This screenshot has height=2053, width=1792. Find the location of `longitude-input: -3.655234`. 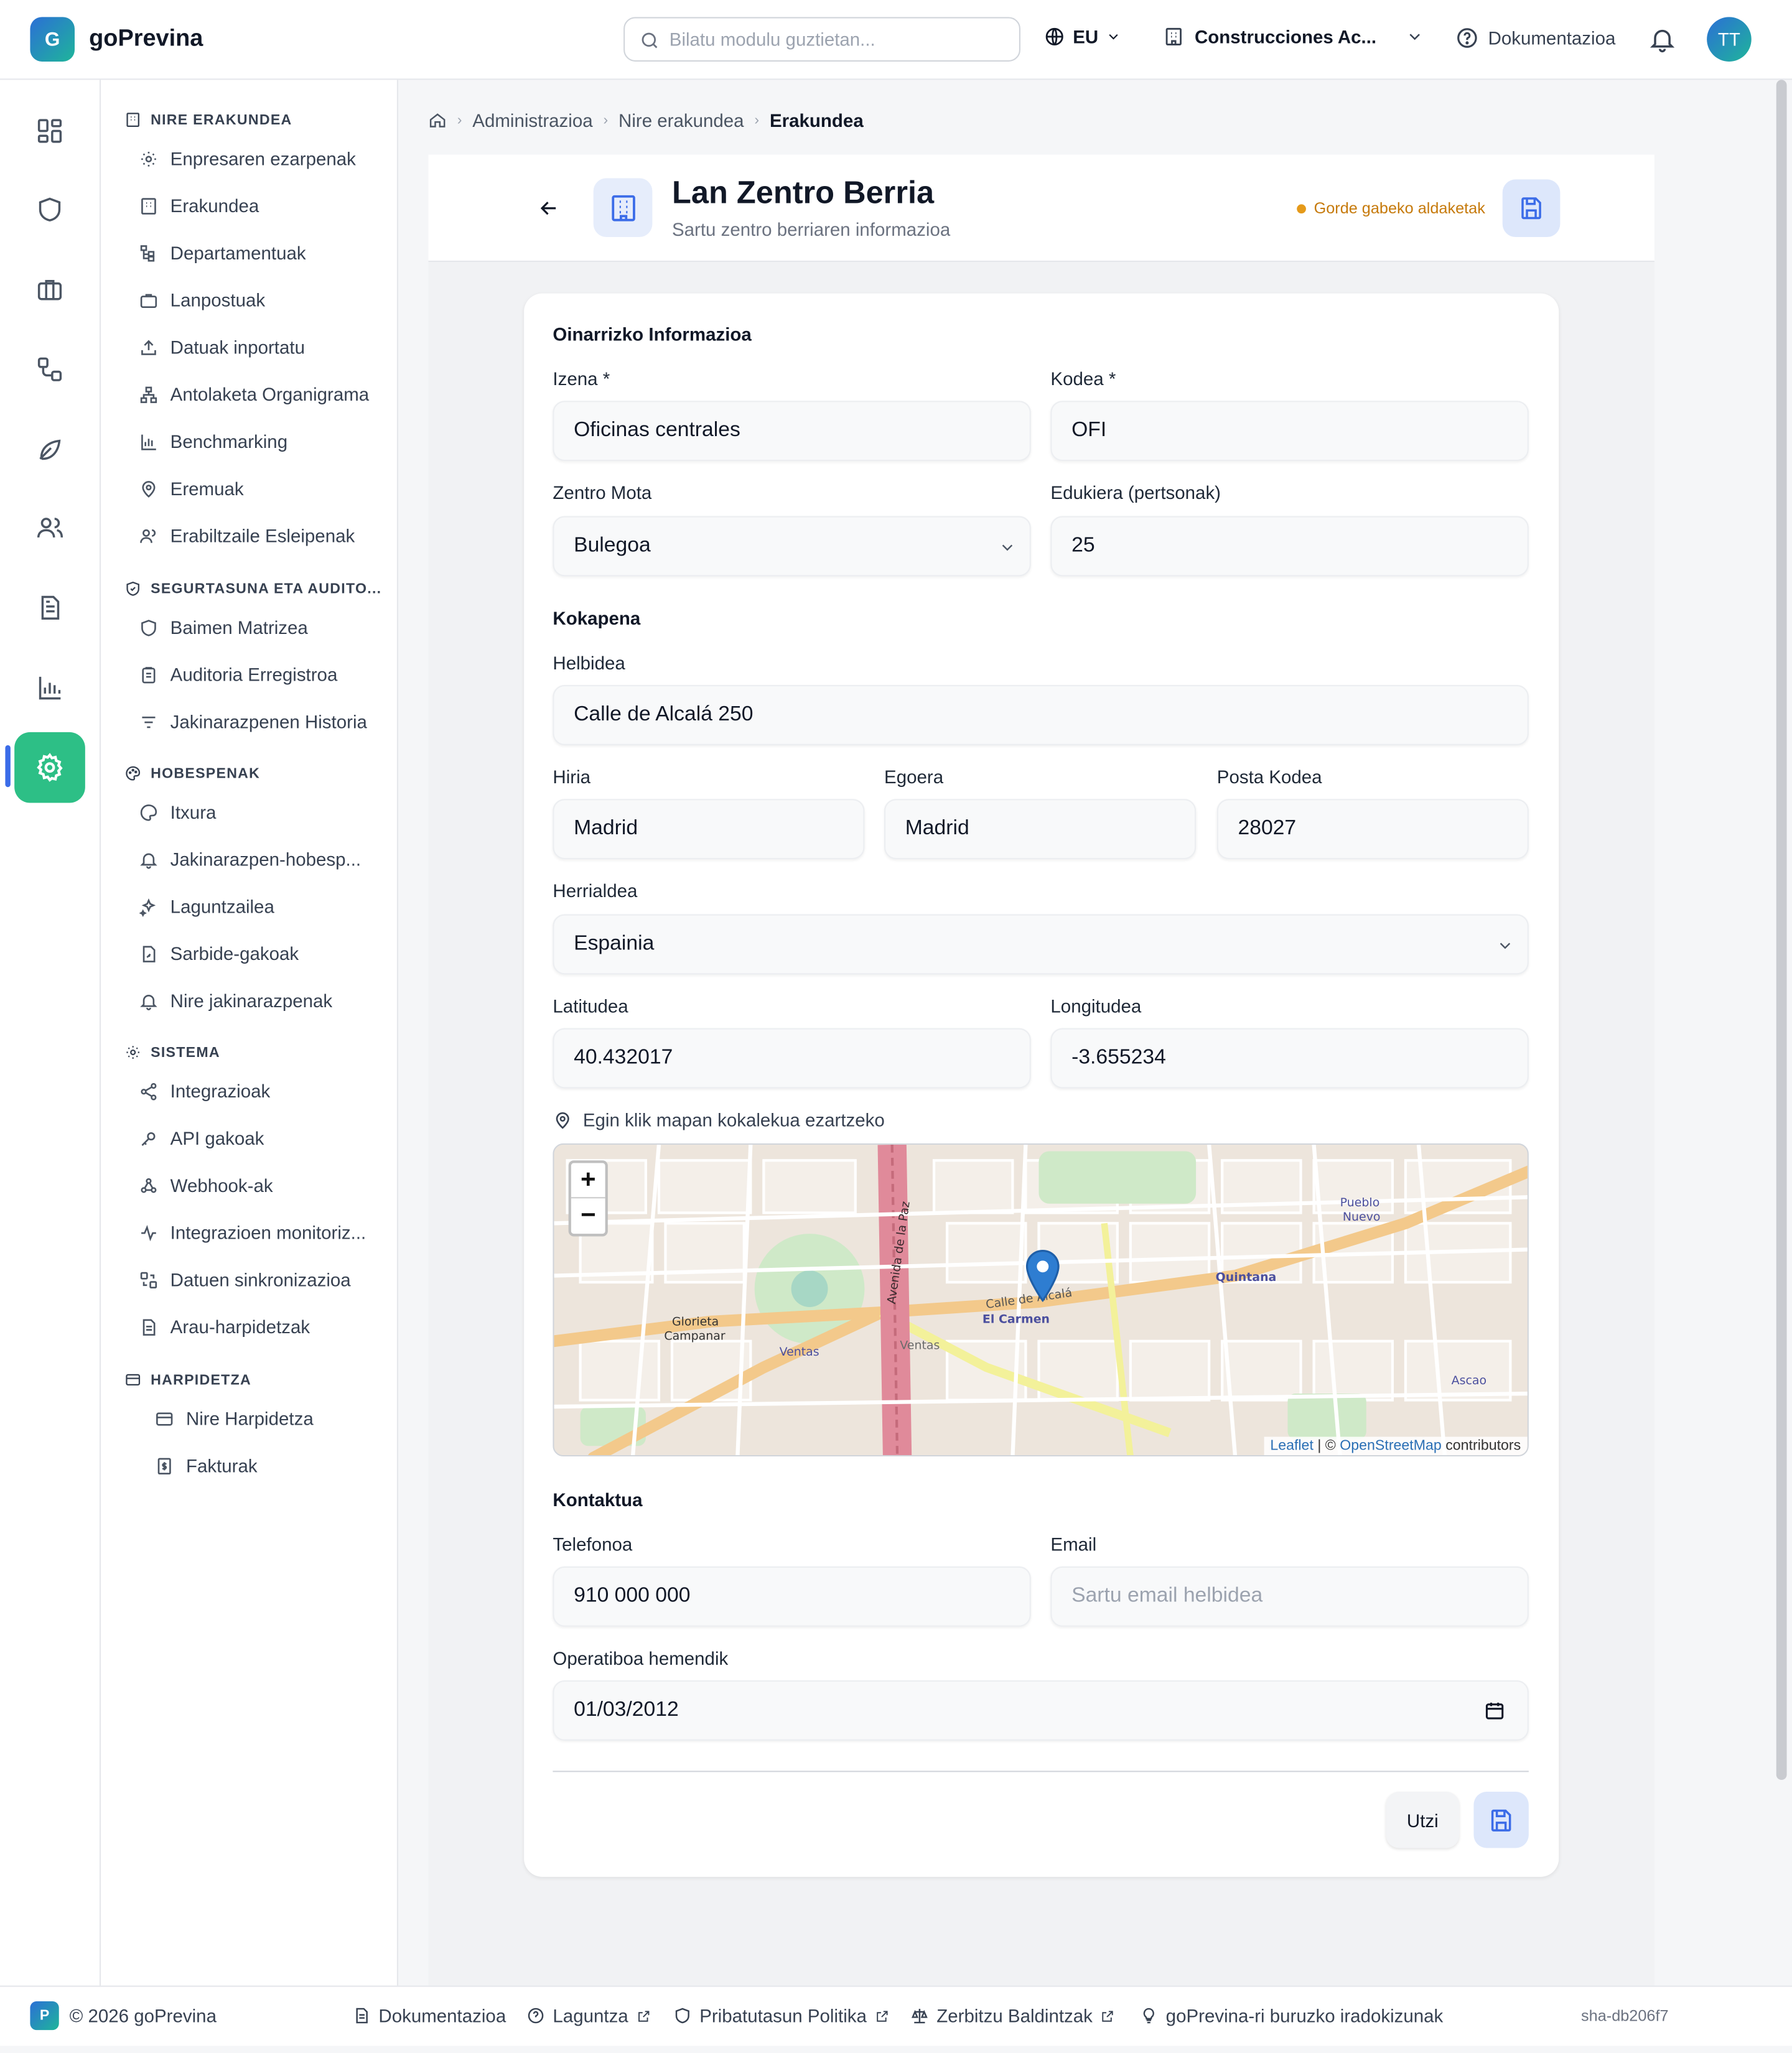

longitude-input: -3.655234 is located at coordinates (1289, 1058).